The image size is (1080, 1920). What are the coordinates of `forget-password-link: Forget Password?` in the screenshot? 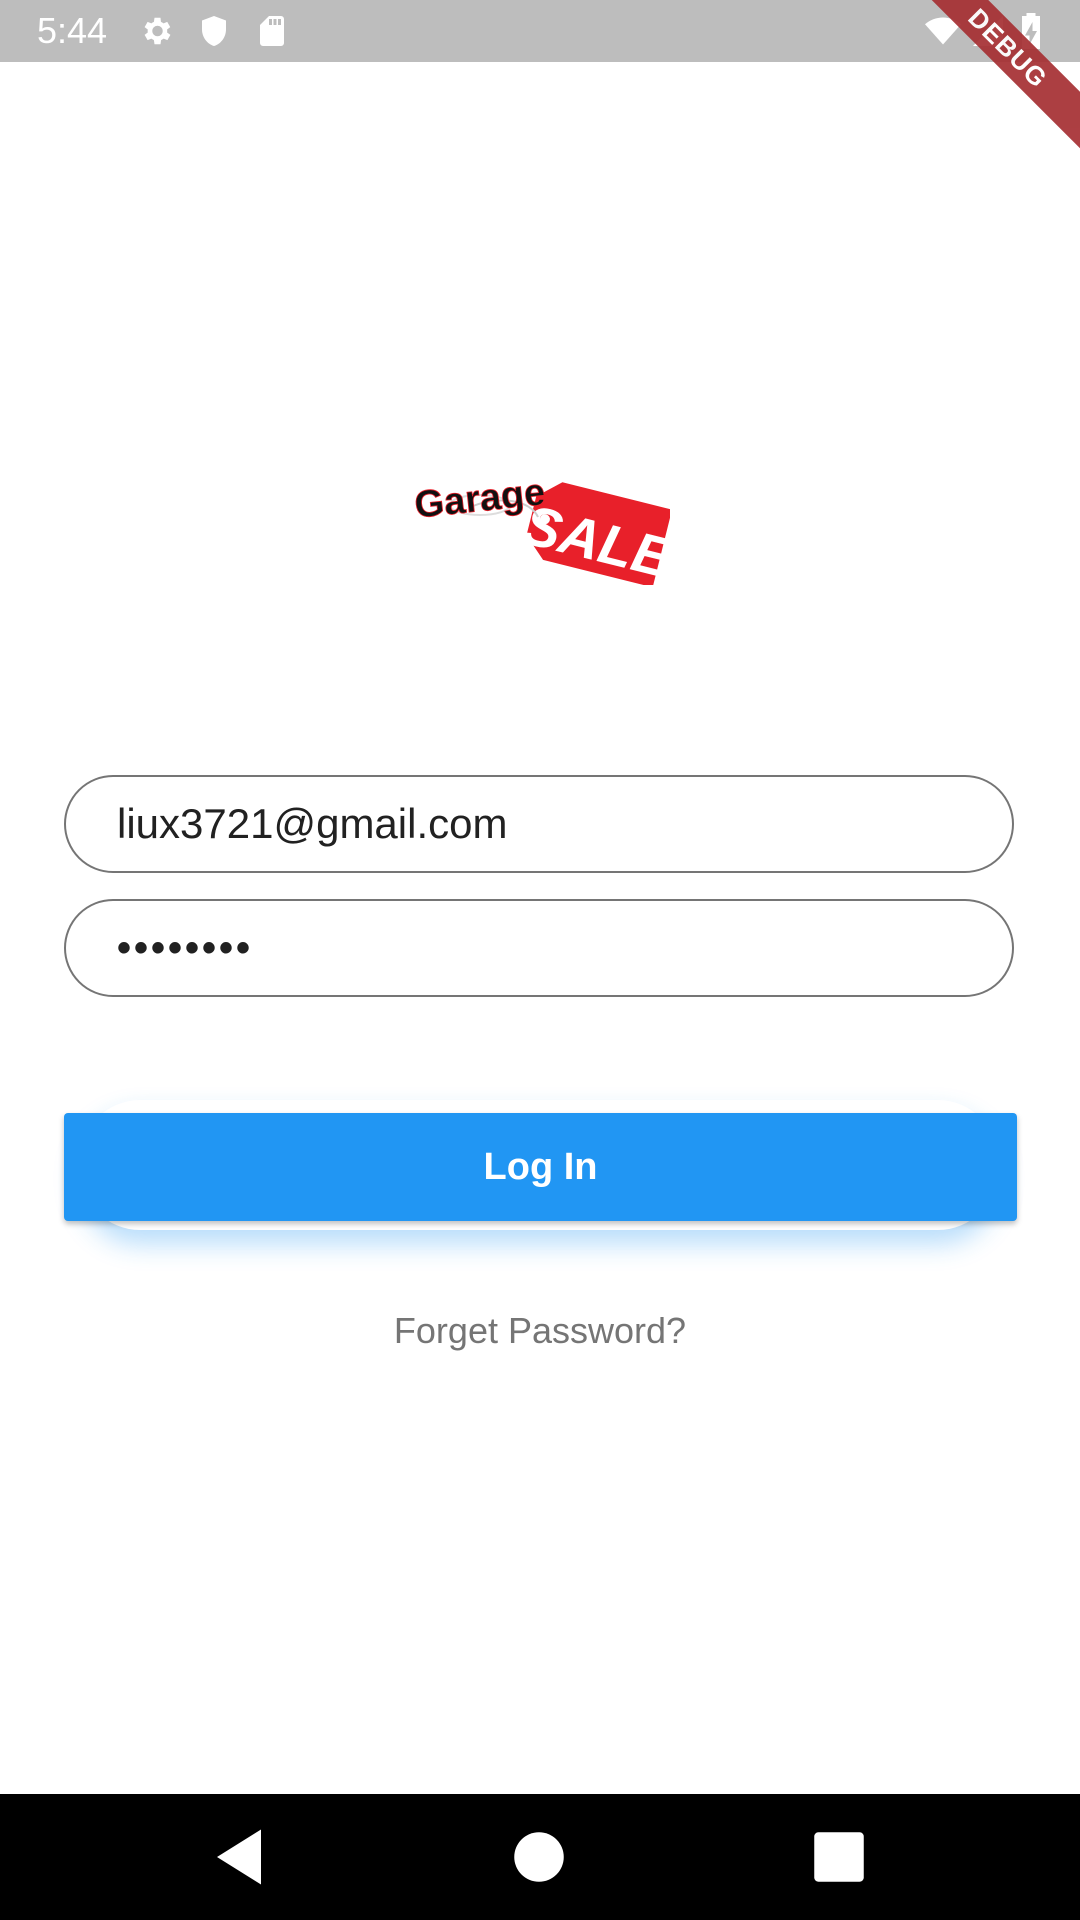 It's located at (540, 1331).